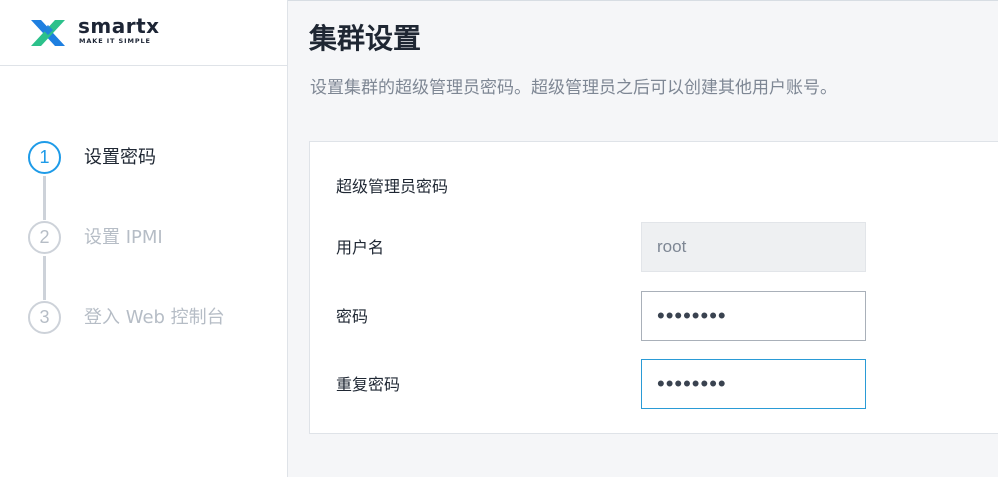 This screenshot has height=477, width=998. What do you see at coordinates (44, 317) in the screenshot?
I see `step-number: 3` at bounding box center [44, 317].